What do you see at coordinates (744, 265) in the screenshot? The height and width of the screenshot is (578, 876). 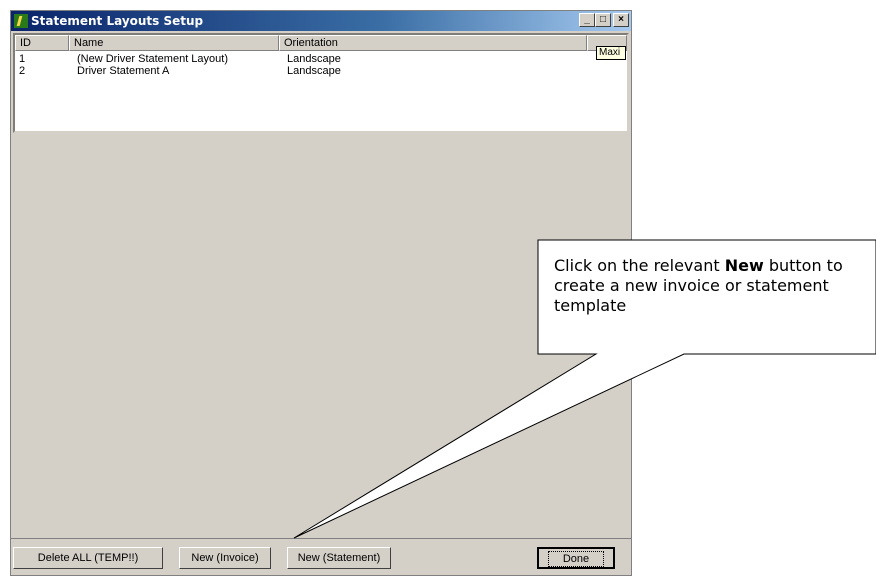 I see `callout-bold: New` at bounding box center [744, 265].